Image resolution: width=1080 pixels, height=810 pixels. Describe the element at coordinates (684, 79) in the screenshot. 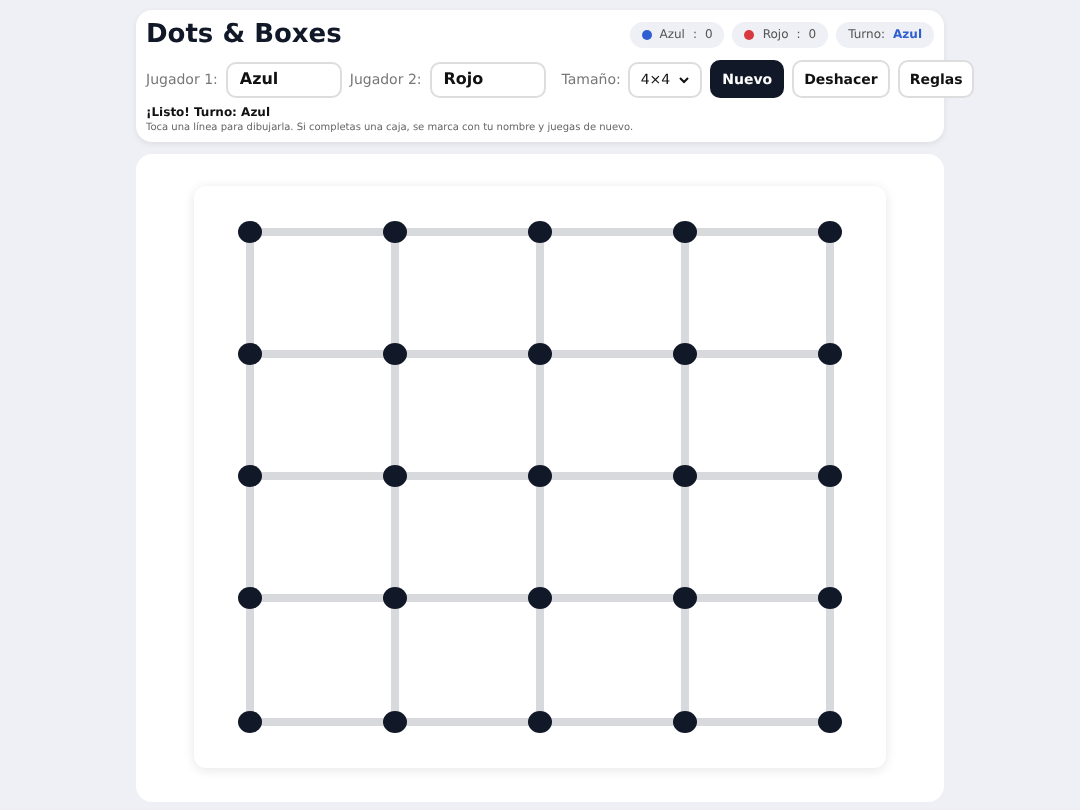

I see `chevron-icon` at that location.